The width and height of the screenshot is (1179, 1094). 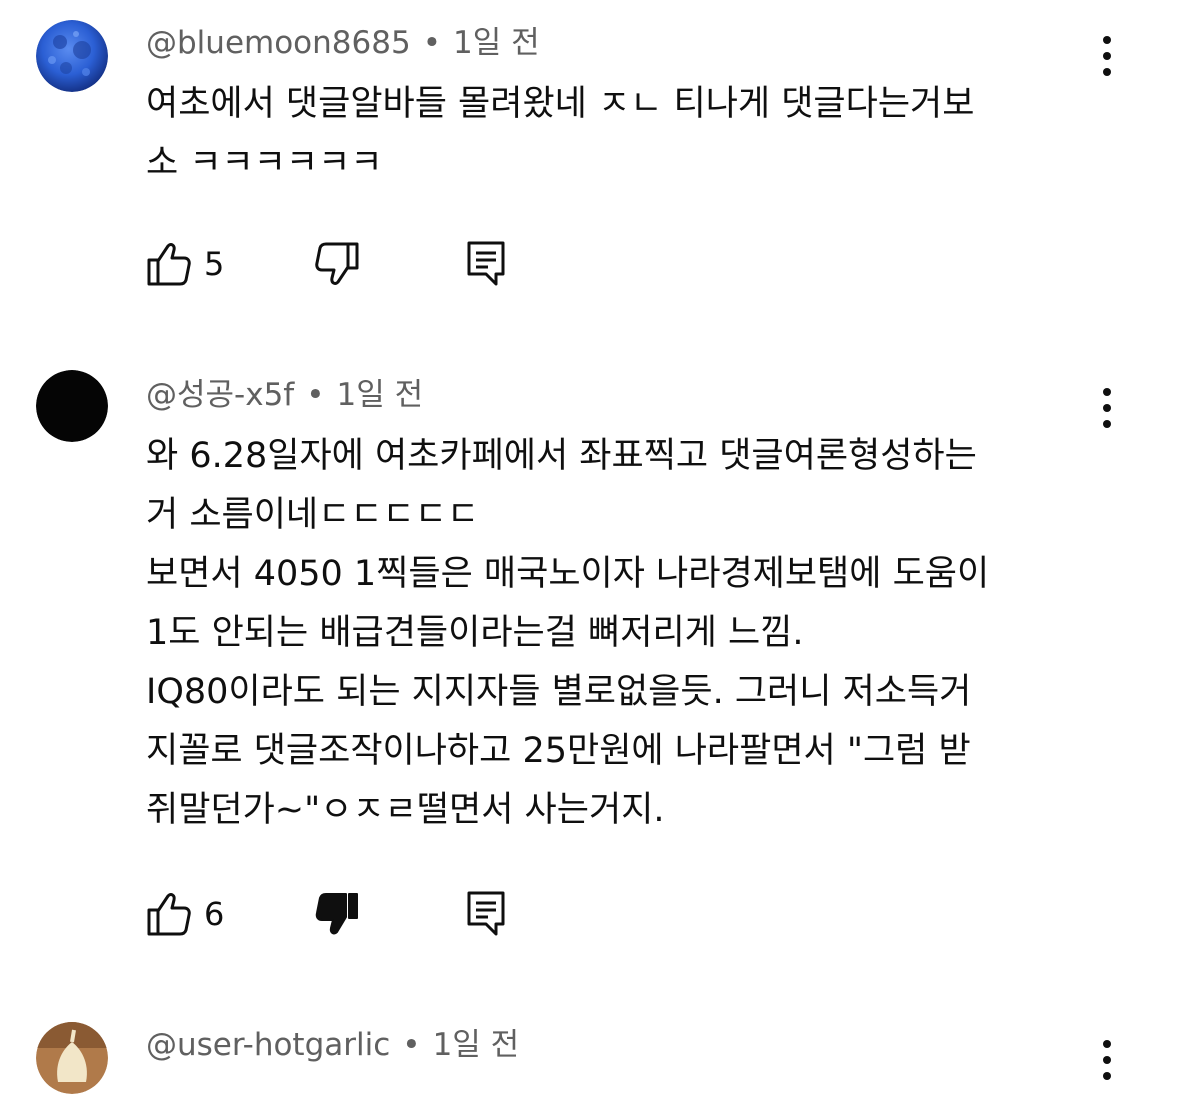 What do you see at coordinates (589, 1047) in the screenshot?
I see `comment-item: @user-hotgarlic • 1일 전` at bounding box center [589, 1047].